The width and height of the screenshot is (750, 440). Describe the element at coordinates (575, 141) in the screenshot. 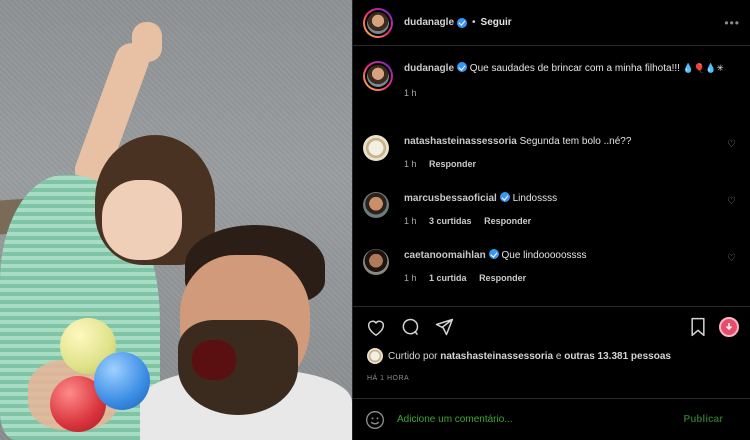

I see `comment-text: Segunda tem bolo ..né??` at that location.